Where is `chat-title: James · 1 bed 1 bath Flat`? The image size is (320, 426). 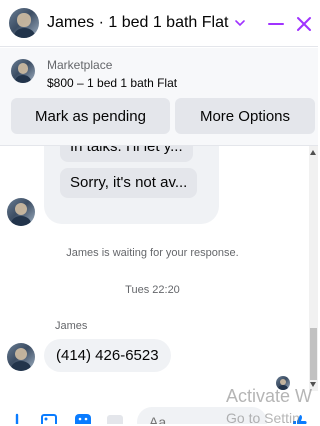
chat-title: James · 1 bed 1 bath Flat is located at coordinates (137, 23).